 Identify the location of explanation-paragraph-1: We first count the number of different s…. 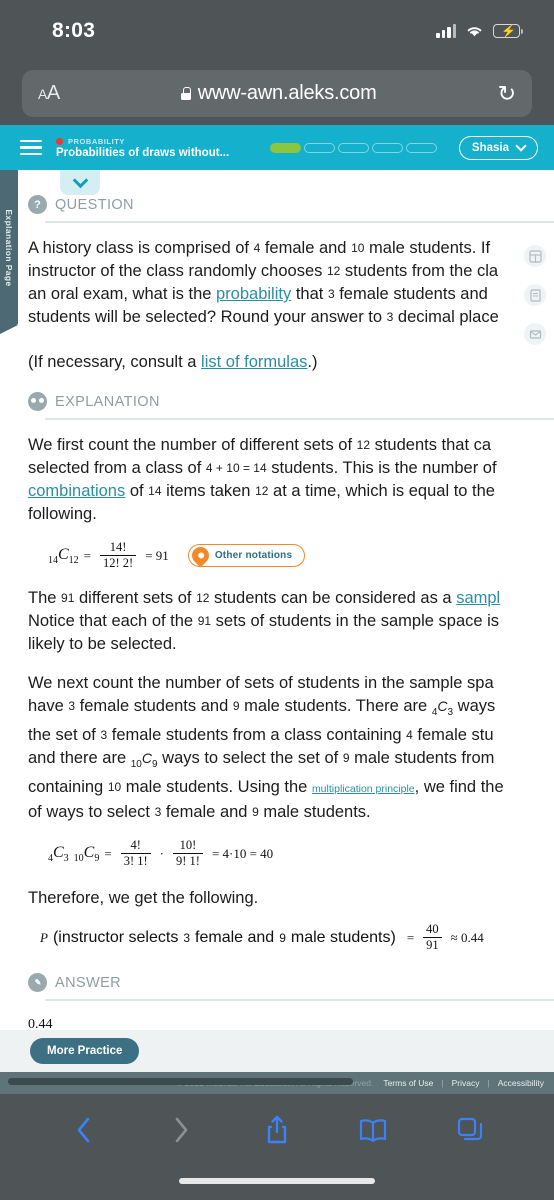
(260, 445).